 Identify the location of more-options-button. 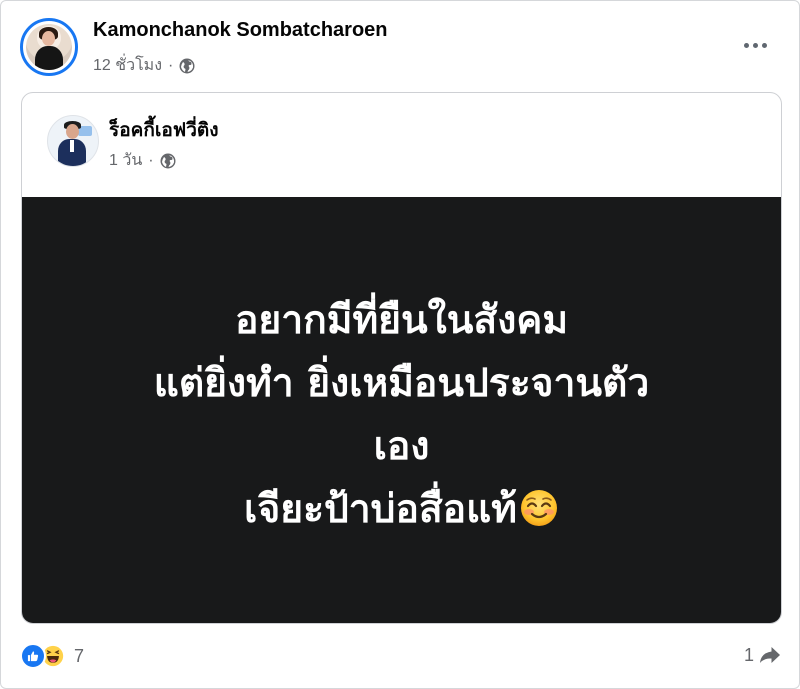
(755, 45).